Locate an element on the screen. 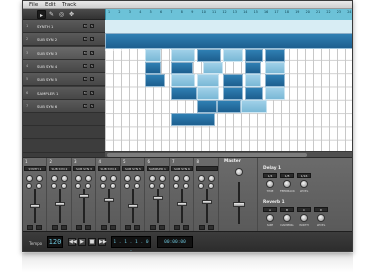  rewind-button: ◀◀ is located at coordinates (72, 242).